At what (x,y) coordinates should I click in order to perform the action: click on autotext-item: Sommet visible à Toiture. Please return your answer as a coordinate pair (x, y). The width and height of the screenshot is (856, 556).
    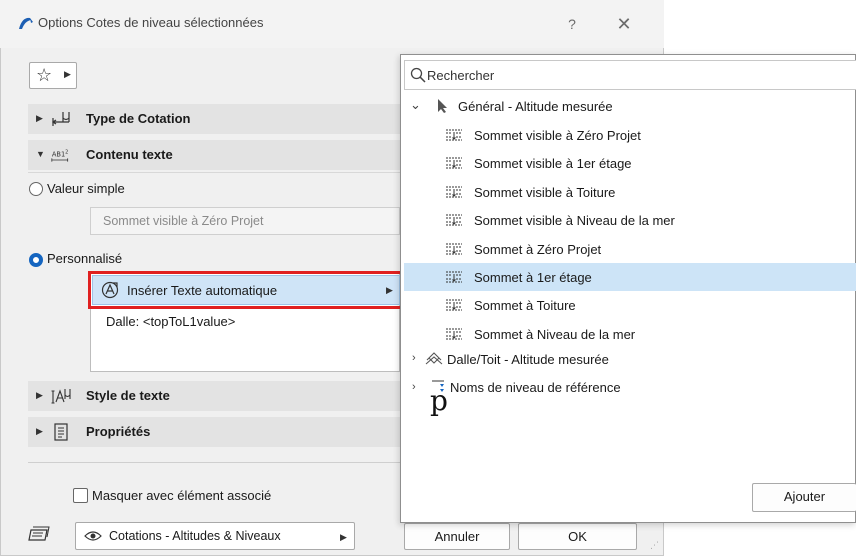
    Looking at the image, I should click on (630, 192).